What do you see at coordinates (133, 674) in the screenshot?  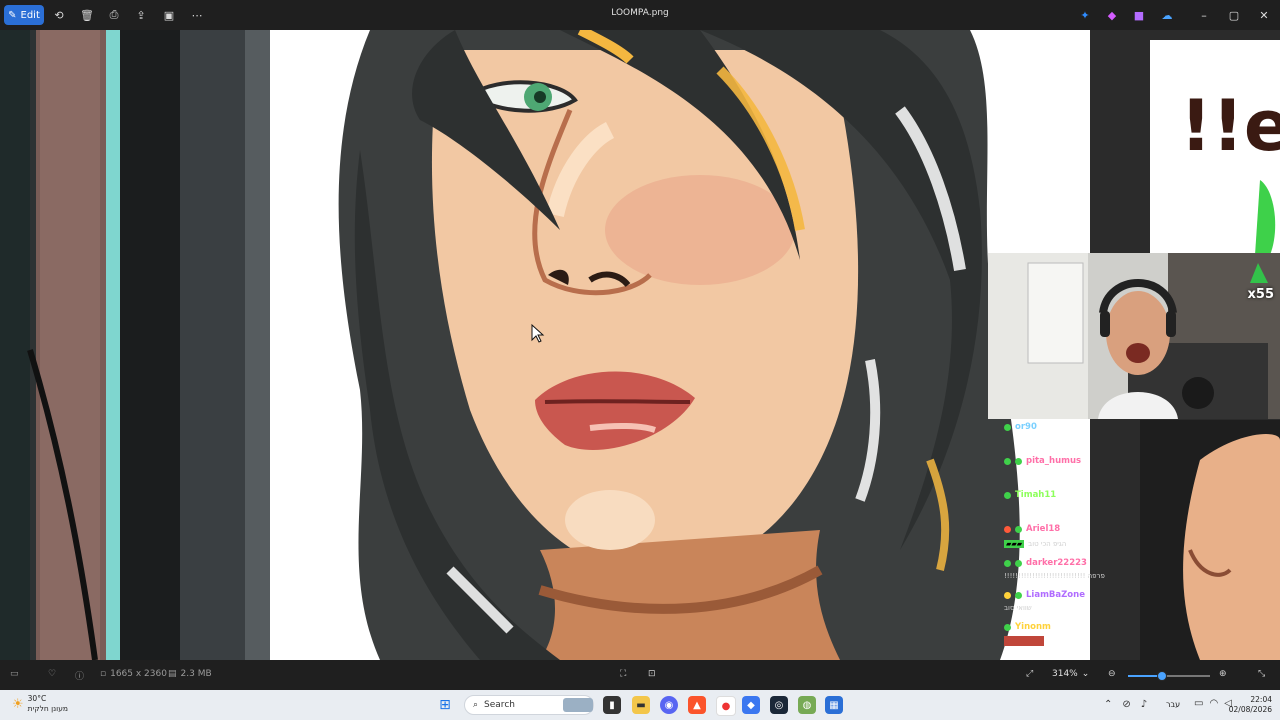 I see `dimensions: ▫ 1665 x 2360` at bounding box center [133, 674].